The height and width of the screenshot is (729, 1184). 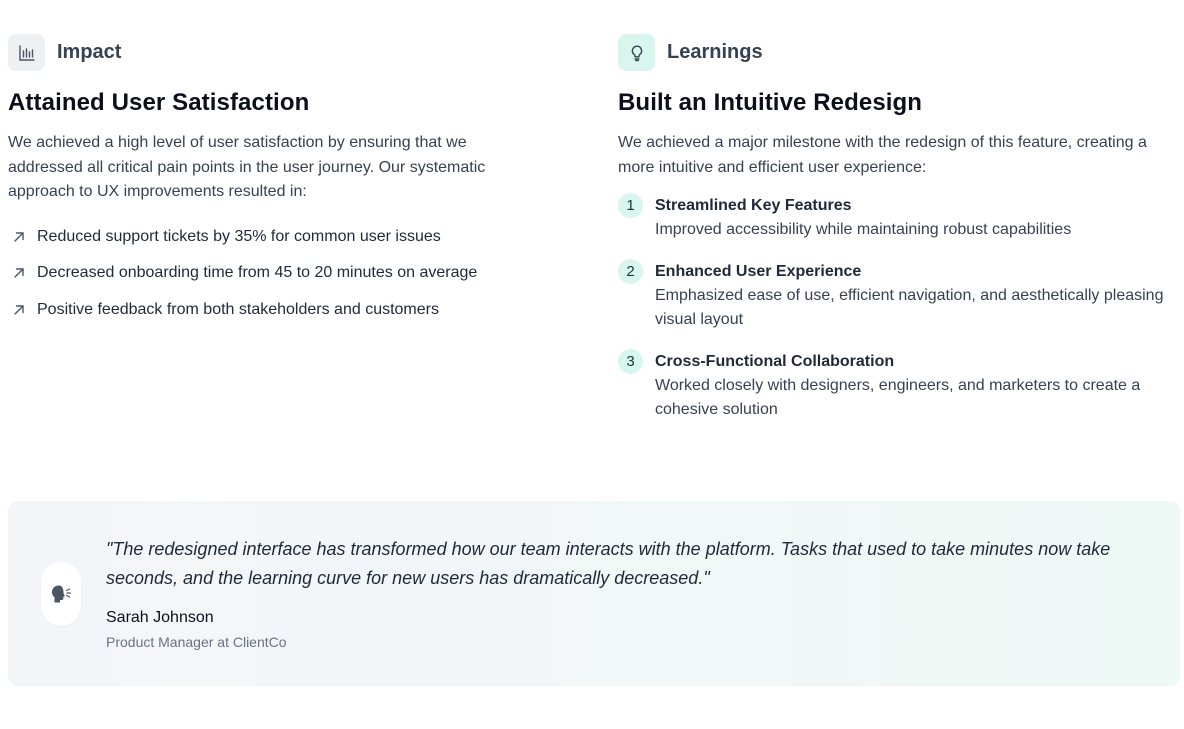 What do you see at coordinates (770, 102) in the screenshot?
I see `learnings-title: Built an Intuitive Redesign` at bounding box center [770, 102].